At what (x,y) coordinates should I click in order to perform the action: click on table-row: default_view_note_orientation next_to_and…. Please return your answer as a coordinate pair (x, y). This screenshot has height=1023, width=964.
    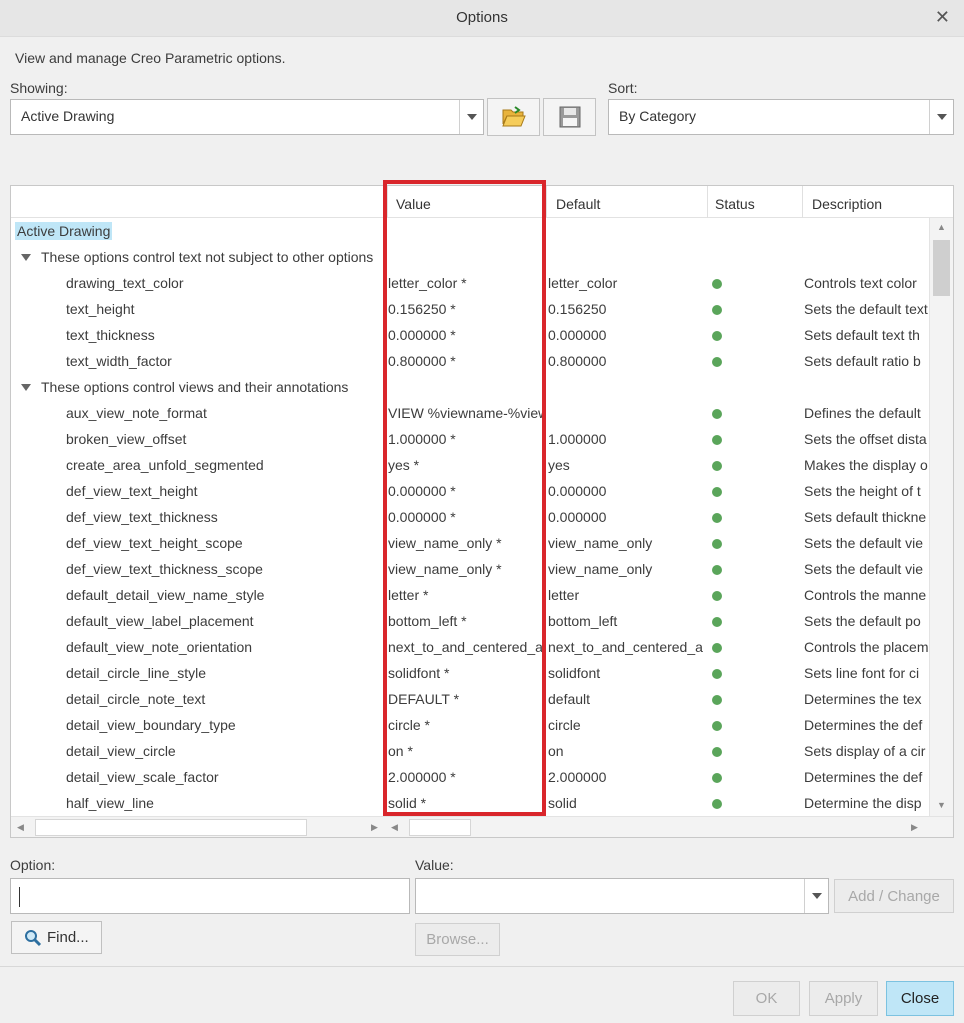
    Looking at the image, I should click on (470, 647).